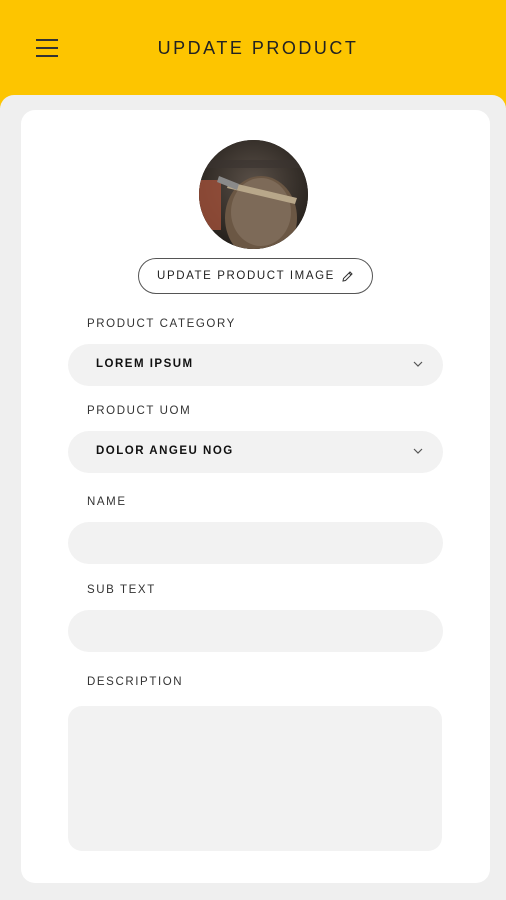 This screenshot has width=506, height=900. What do you see at coordinates (347, 276) in the screenshot?
I see `pencil-icon` at bounding box center [347, 276].